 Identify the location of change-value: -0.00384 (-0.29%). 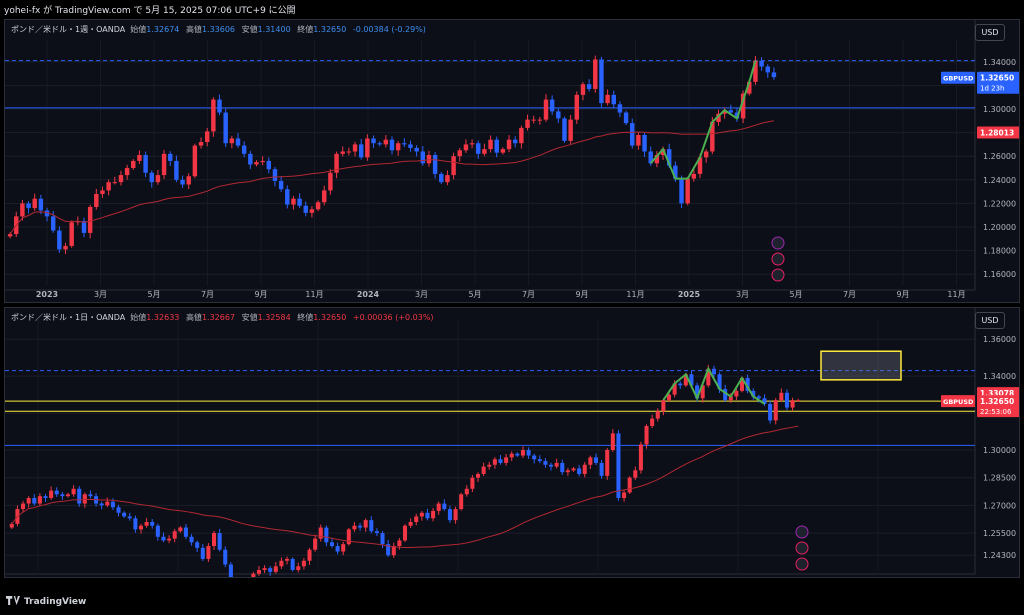
(389, 29).